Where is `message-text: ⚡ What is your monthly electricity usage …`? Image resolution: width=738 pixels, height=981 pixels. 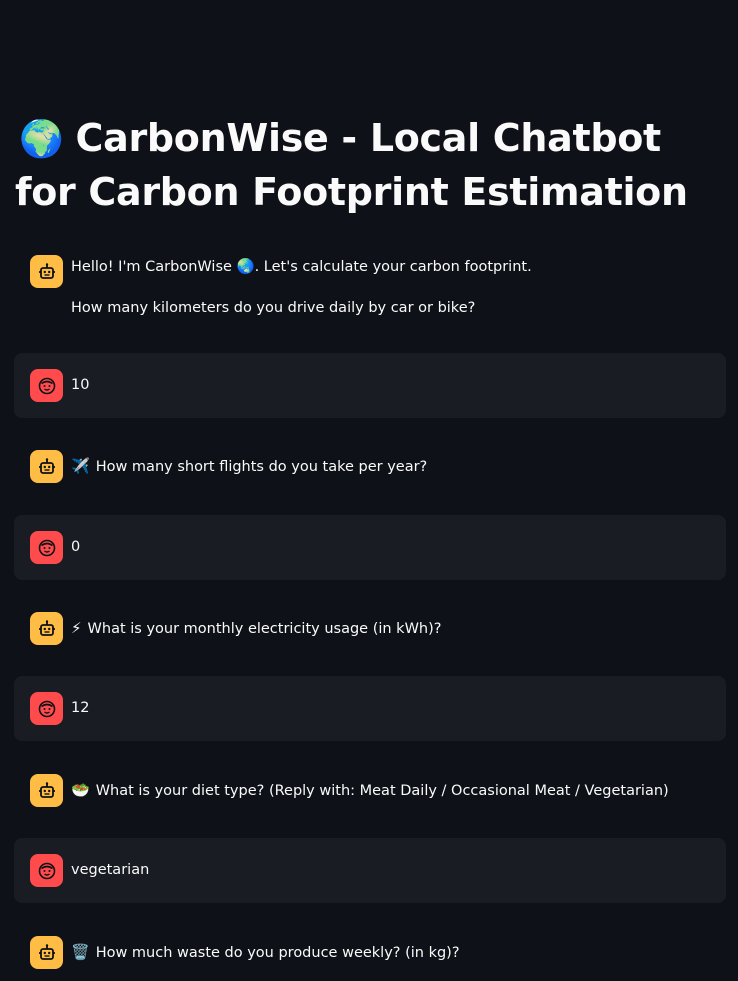 message-text: ⚡ What is your monthly electricity usage … is located at coordinates (256, 628).